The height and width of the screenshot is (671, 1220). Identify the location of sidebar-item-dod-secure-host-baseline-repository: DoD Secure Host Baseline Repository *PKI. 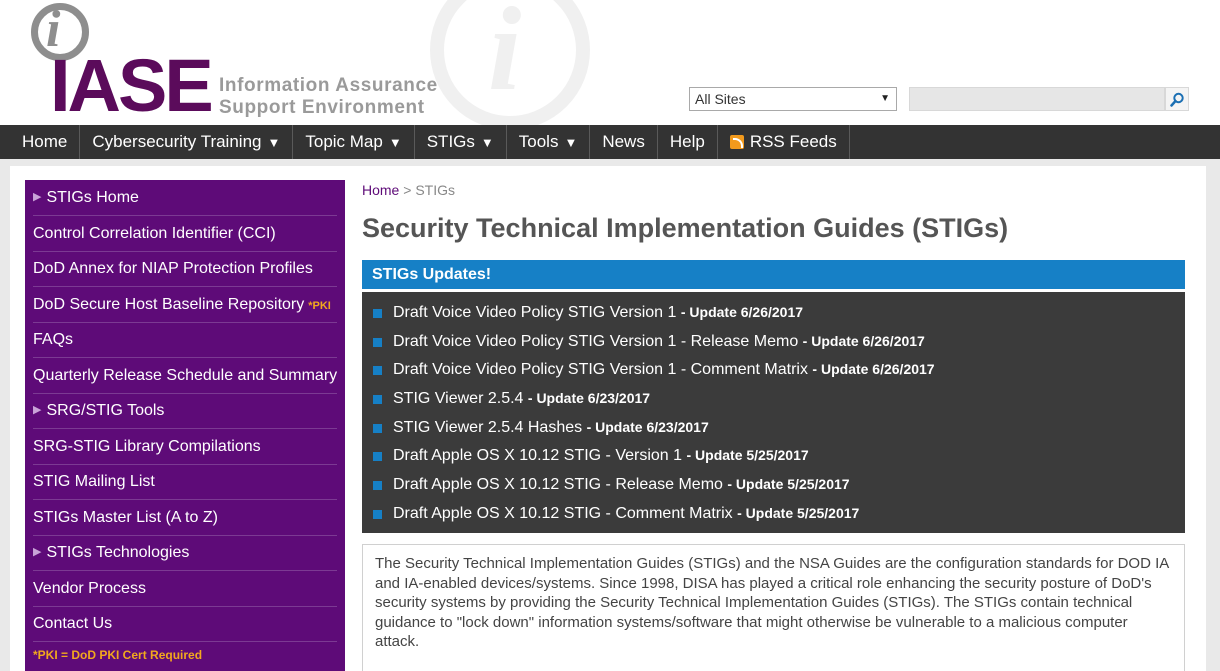
(185, 305).